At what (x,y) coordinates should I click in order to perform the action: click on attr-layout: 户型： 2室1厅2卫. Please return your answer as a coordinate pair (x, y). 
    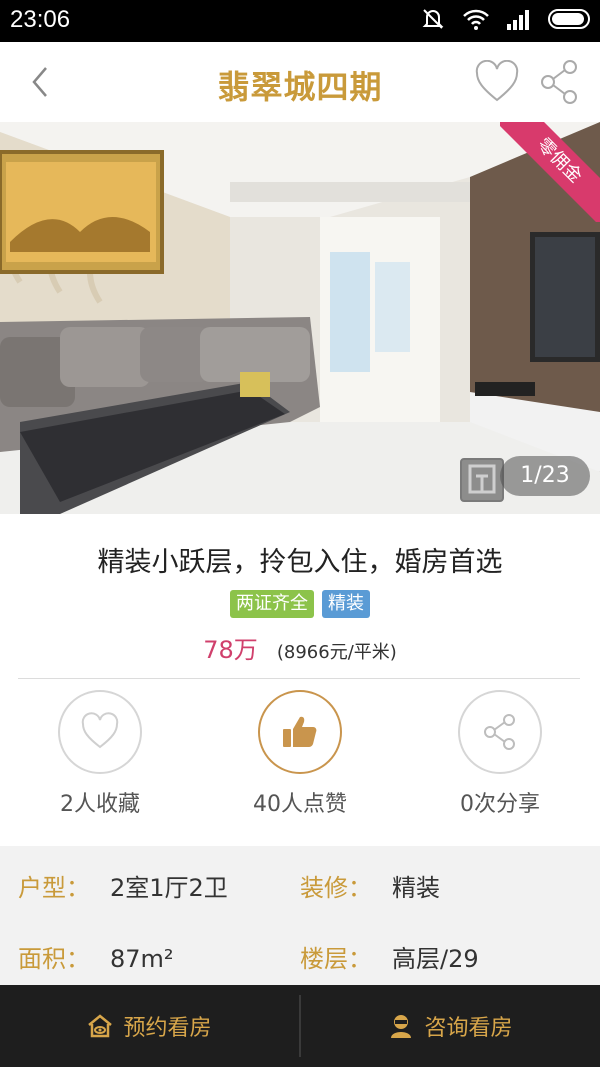
    Looking at the image, I should click on (123, 885).